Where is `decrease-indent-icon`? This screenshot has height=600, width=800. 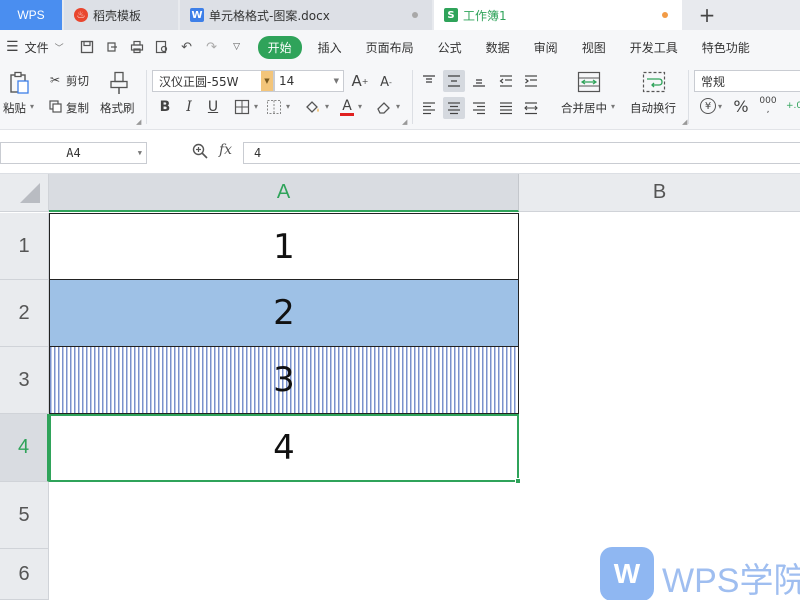 decrease-indent-icon is located at coordinates (506, 81).